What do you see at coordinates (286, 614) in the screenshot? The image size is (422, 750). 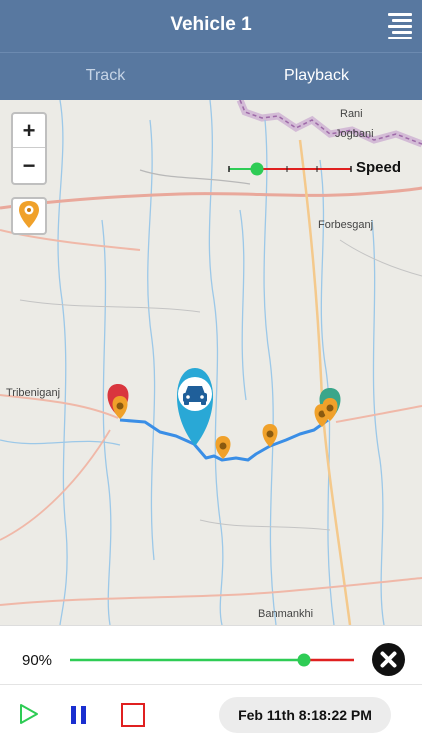 I see `place-label: Banmankhi` at bounding box center [286, 614].